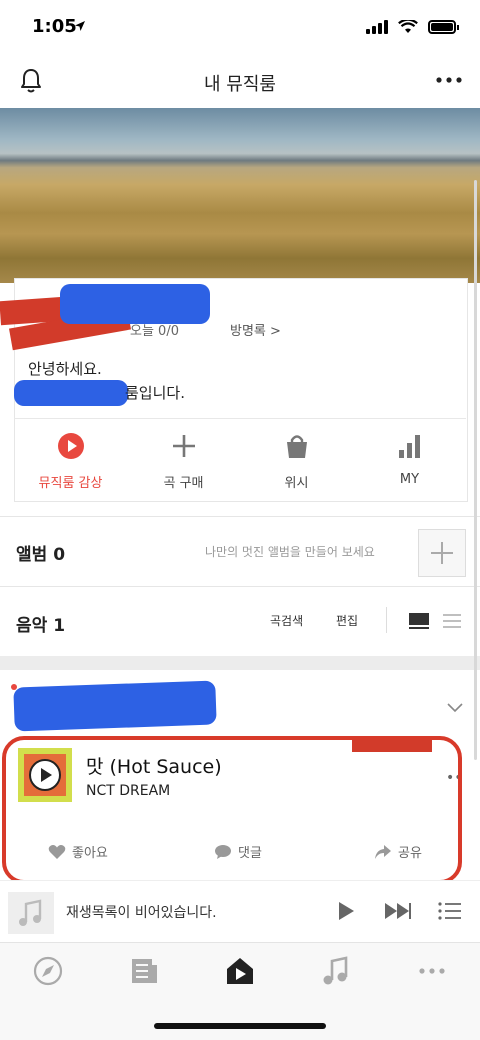 The image size is (480, 1040). Describe the element at coordinates (377, 27) in the screenshot. I see `signal-icon` at that location.